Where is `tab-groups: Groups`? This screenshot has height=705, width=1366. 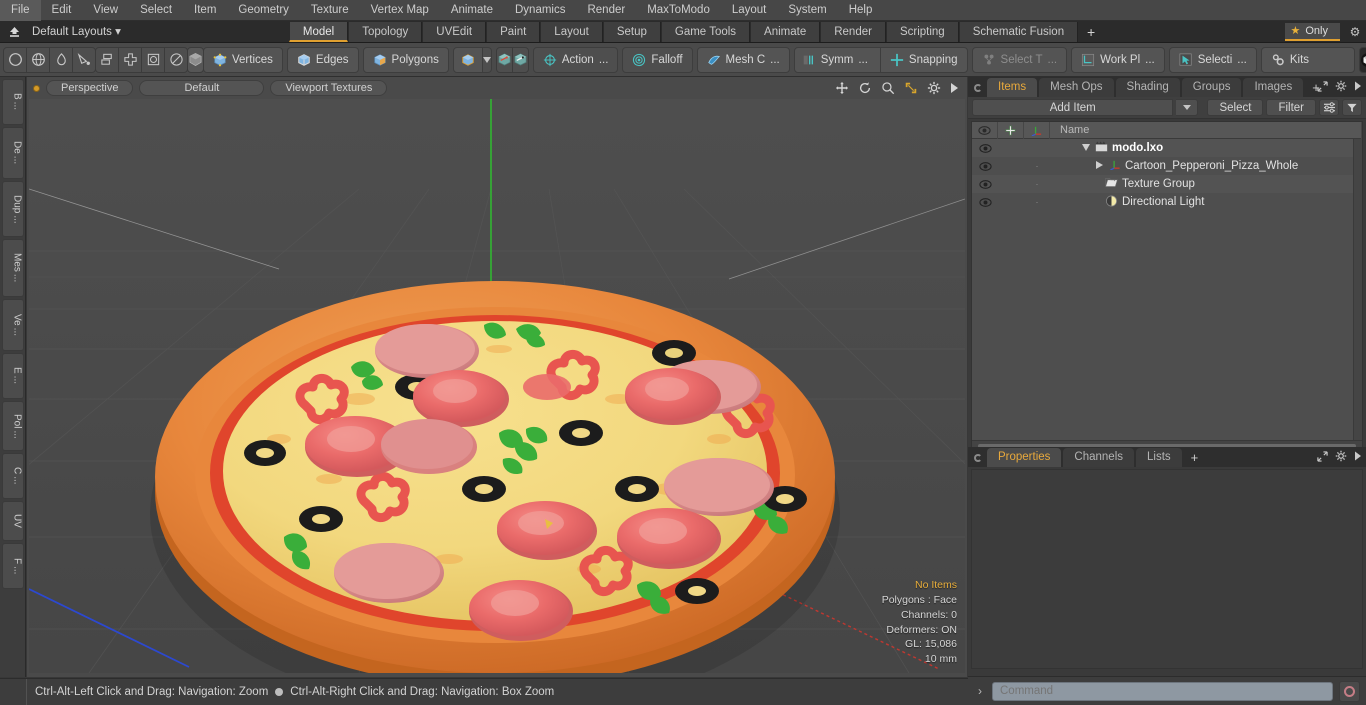 tab-groups: Groups is located at coordinates (1211, 87).